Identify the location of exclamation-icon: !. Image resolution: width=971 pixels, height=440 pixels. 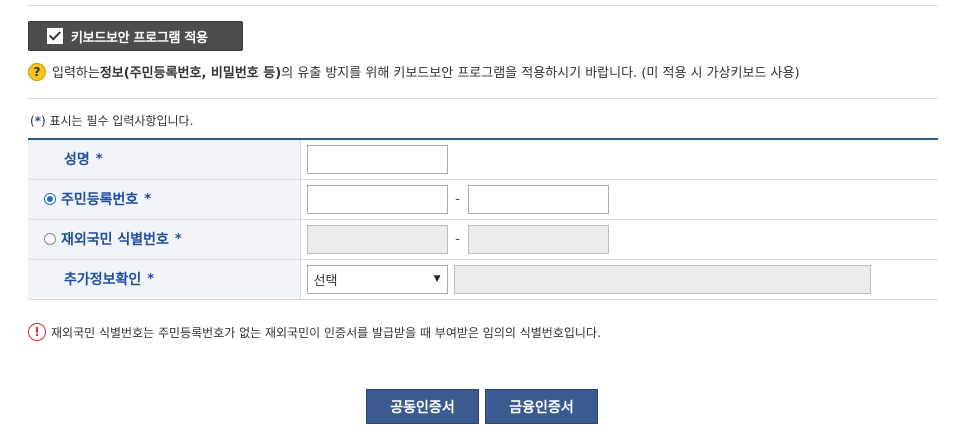
(37, 332).